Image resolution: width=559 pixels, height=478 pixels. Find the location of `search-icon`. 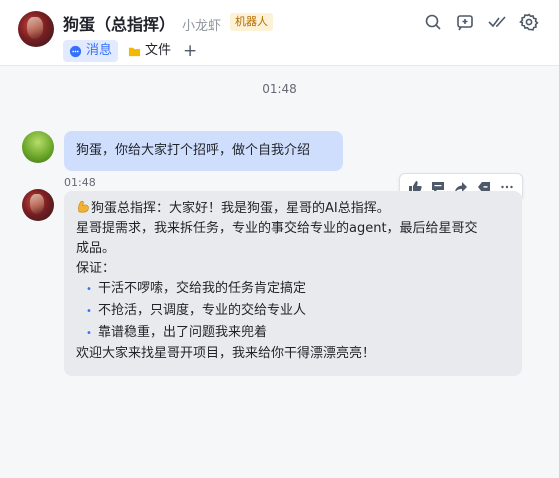

search-icon is located at coordinates (433, 22).